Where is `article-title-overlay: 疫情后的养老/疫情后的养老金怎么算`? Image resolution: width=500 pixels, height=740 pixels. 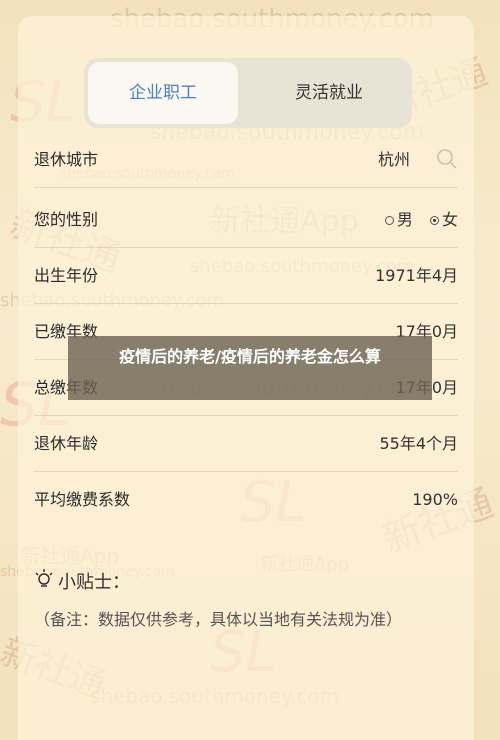 article-title-overlay: 疫情后的养老/疫情后的养老金怎么算 is located at coordinates (250, 368).